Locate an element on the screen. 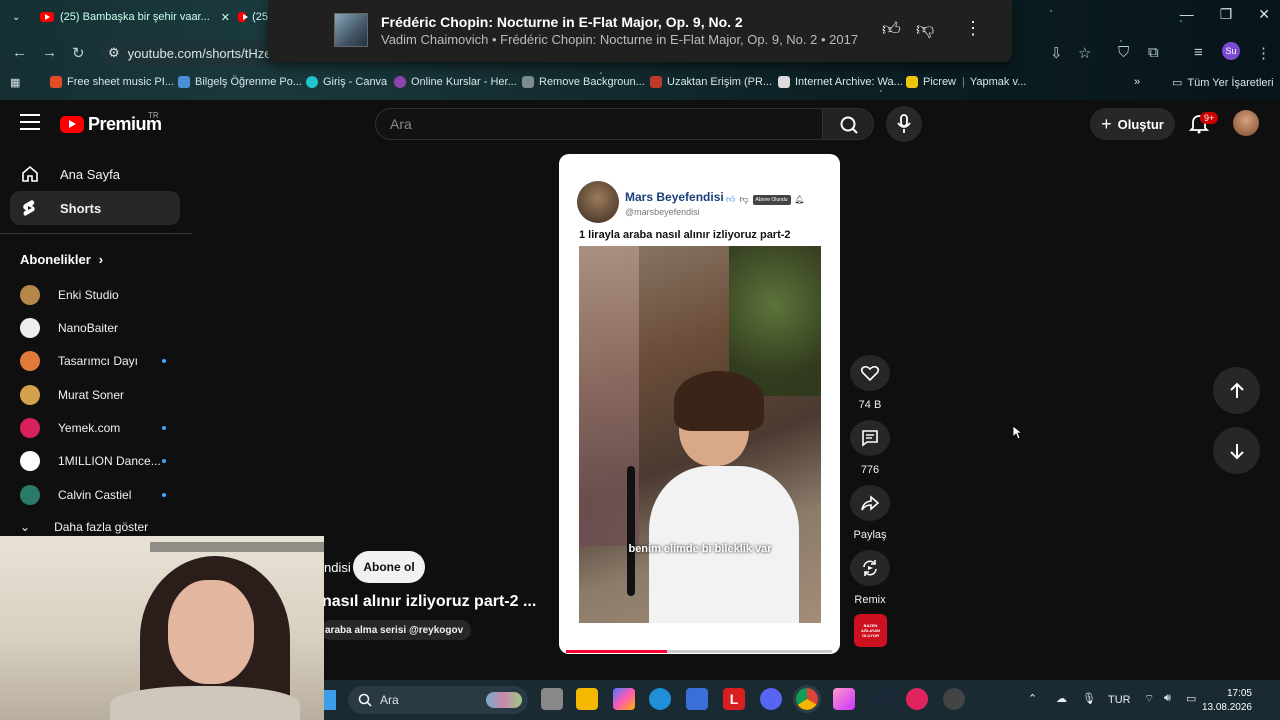 This screenshot has width=1280, height=720. account-avatar is located at coordinates (1246, 123).